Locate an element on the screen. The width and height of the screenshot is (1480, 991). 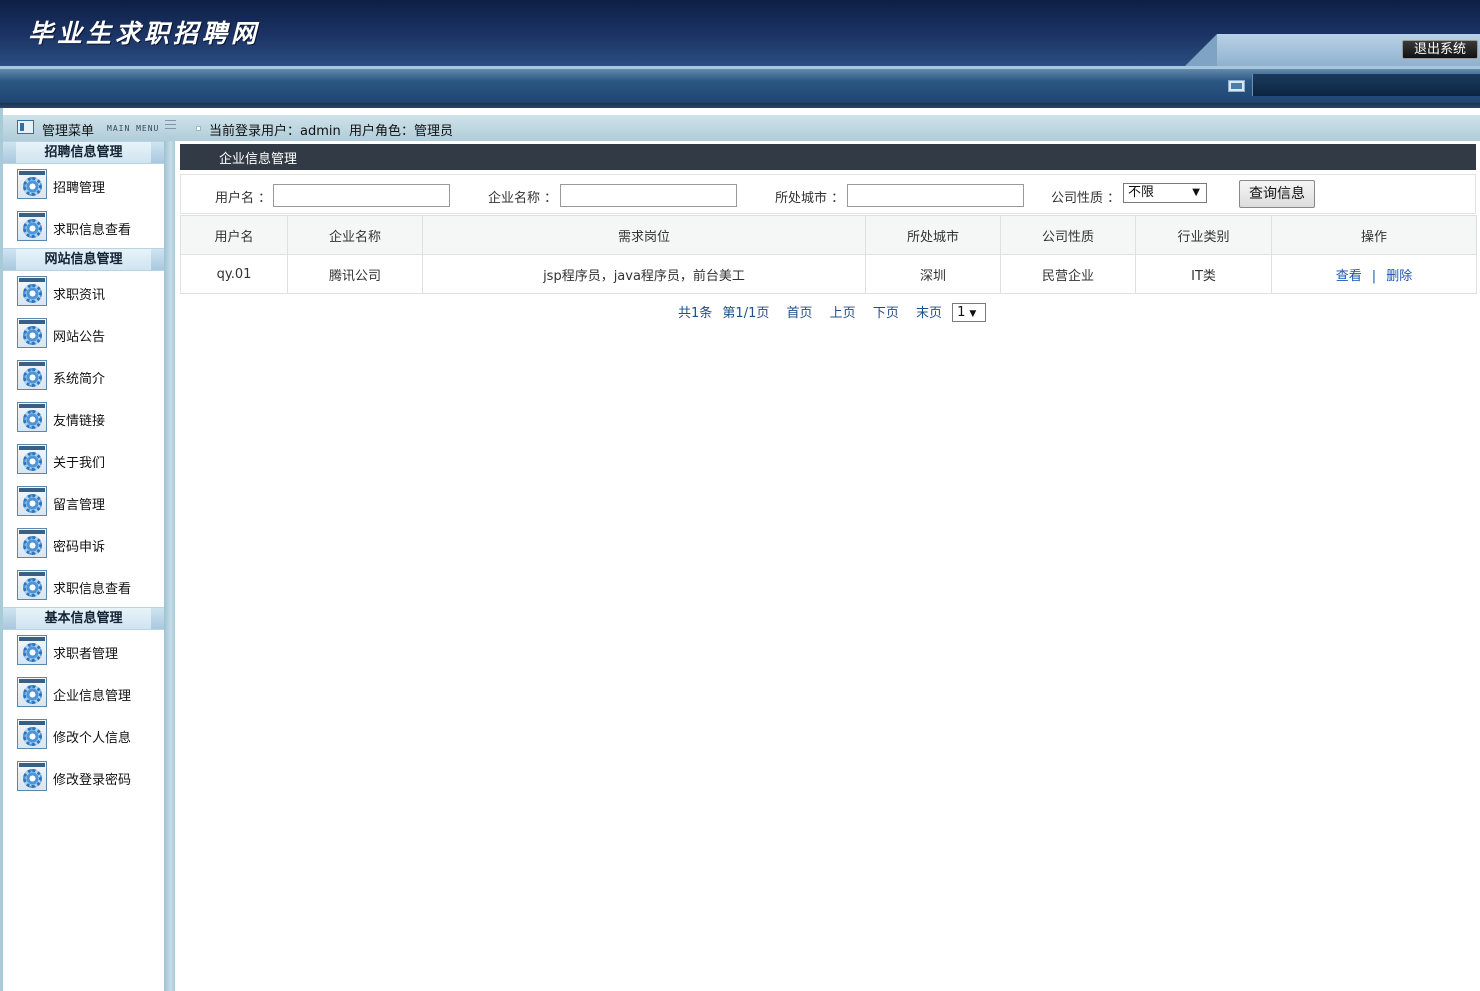
monitor-icon is located at coordinates (1236, 86).